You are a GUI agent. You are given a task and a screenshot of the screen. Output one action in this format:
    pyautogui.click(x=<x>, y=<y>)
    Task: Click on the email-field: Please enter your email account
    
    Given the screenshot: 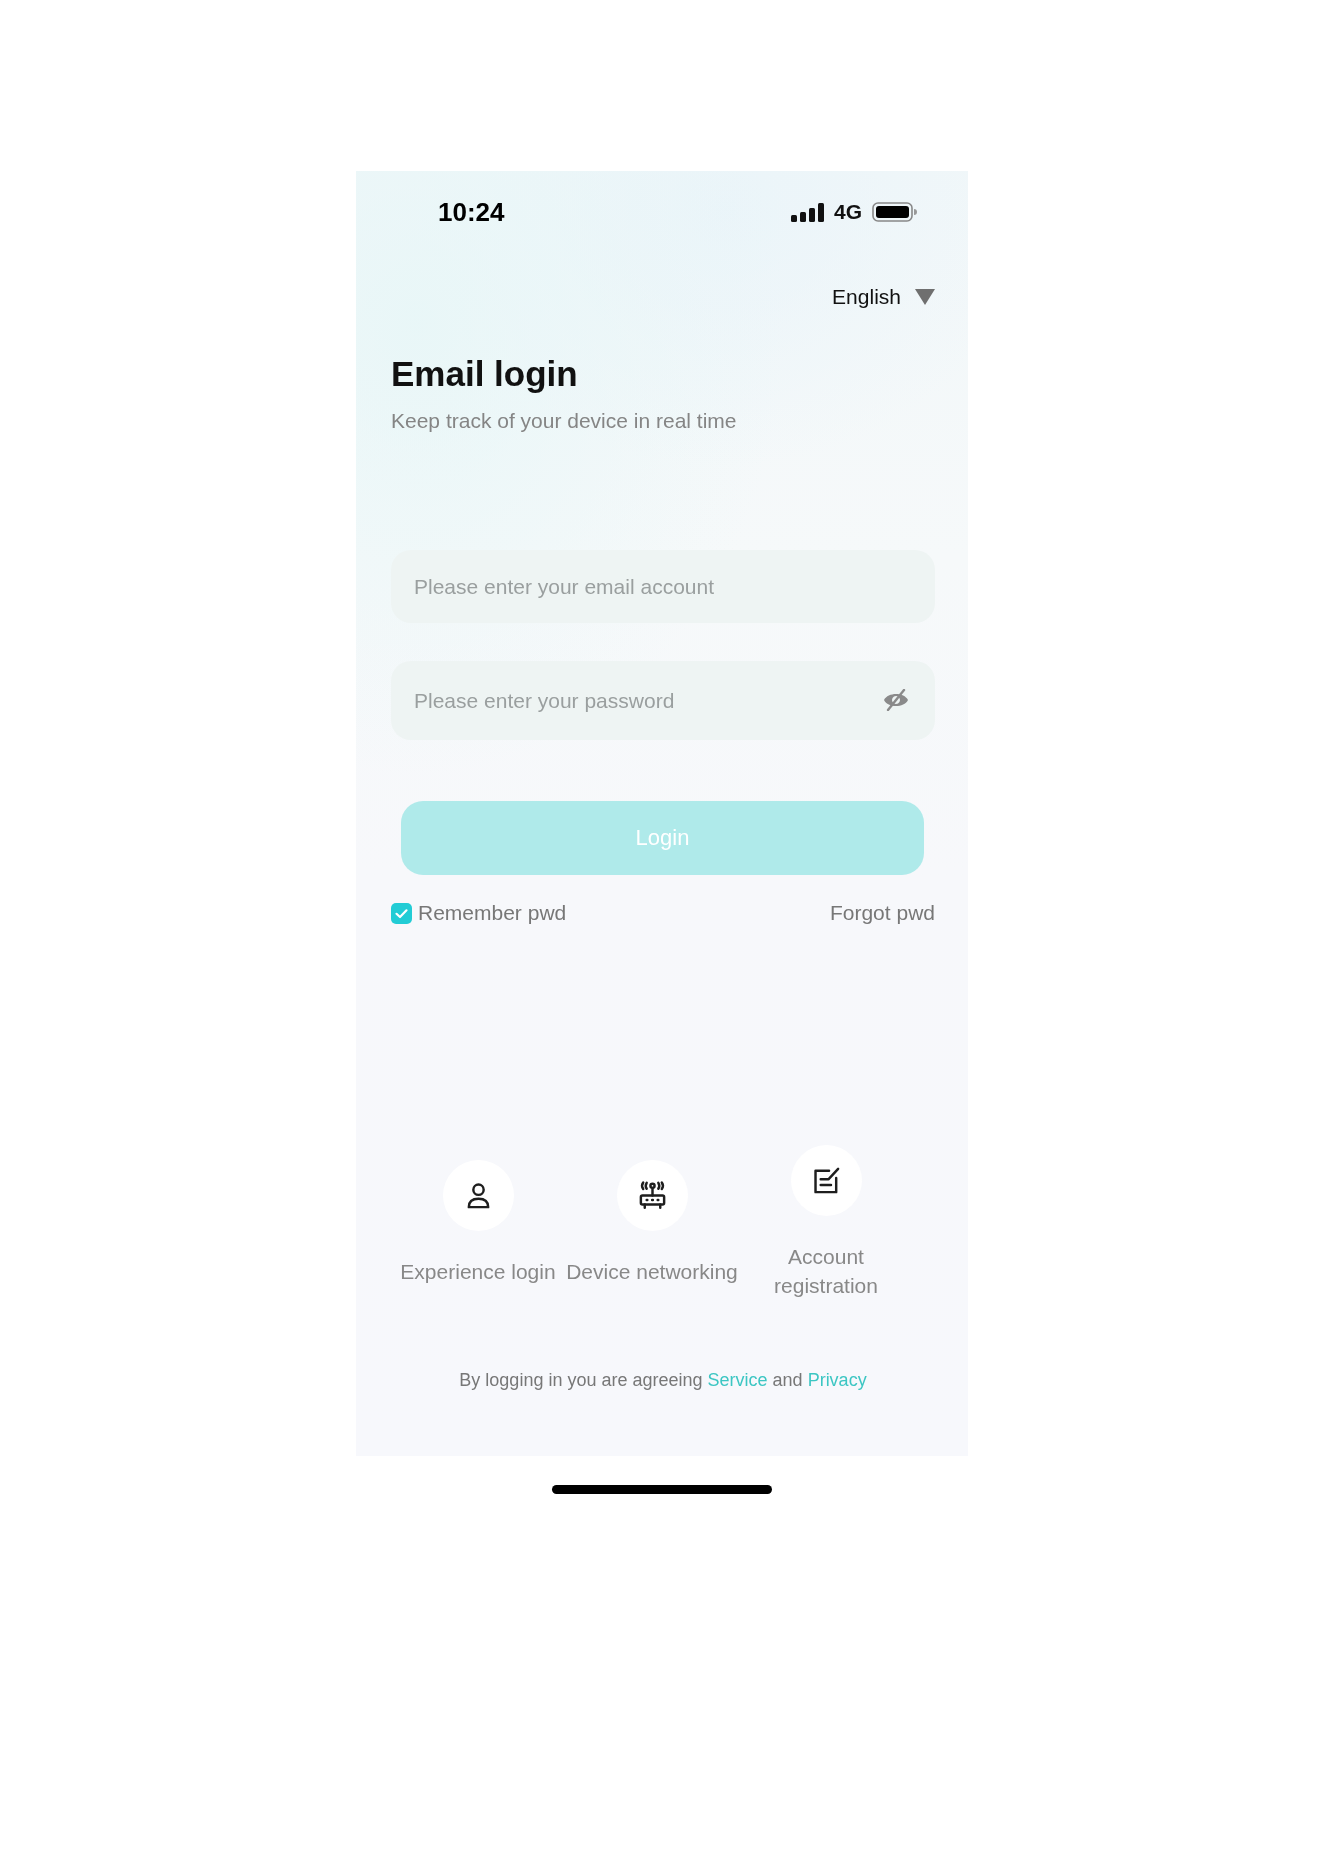 What is the action you would take?
    pyautogui.click(x=663, y=586)
    